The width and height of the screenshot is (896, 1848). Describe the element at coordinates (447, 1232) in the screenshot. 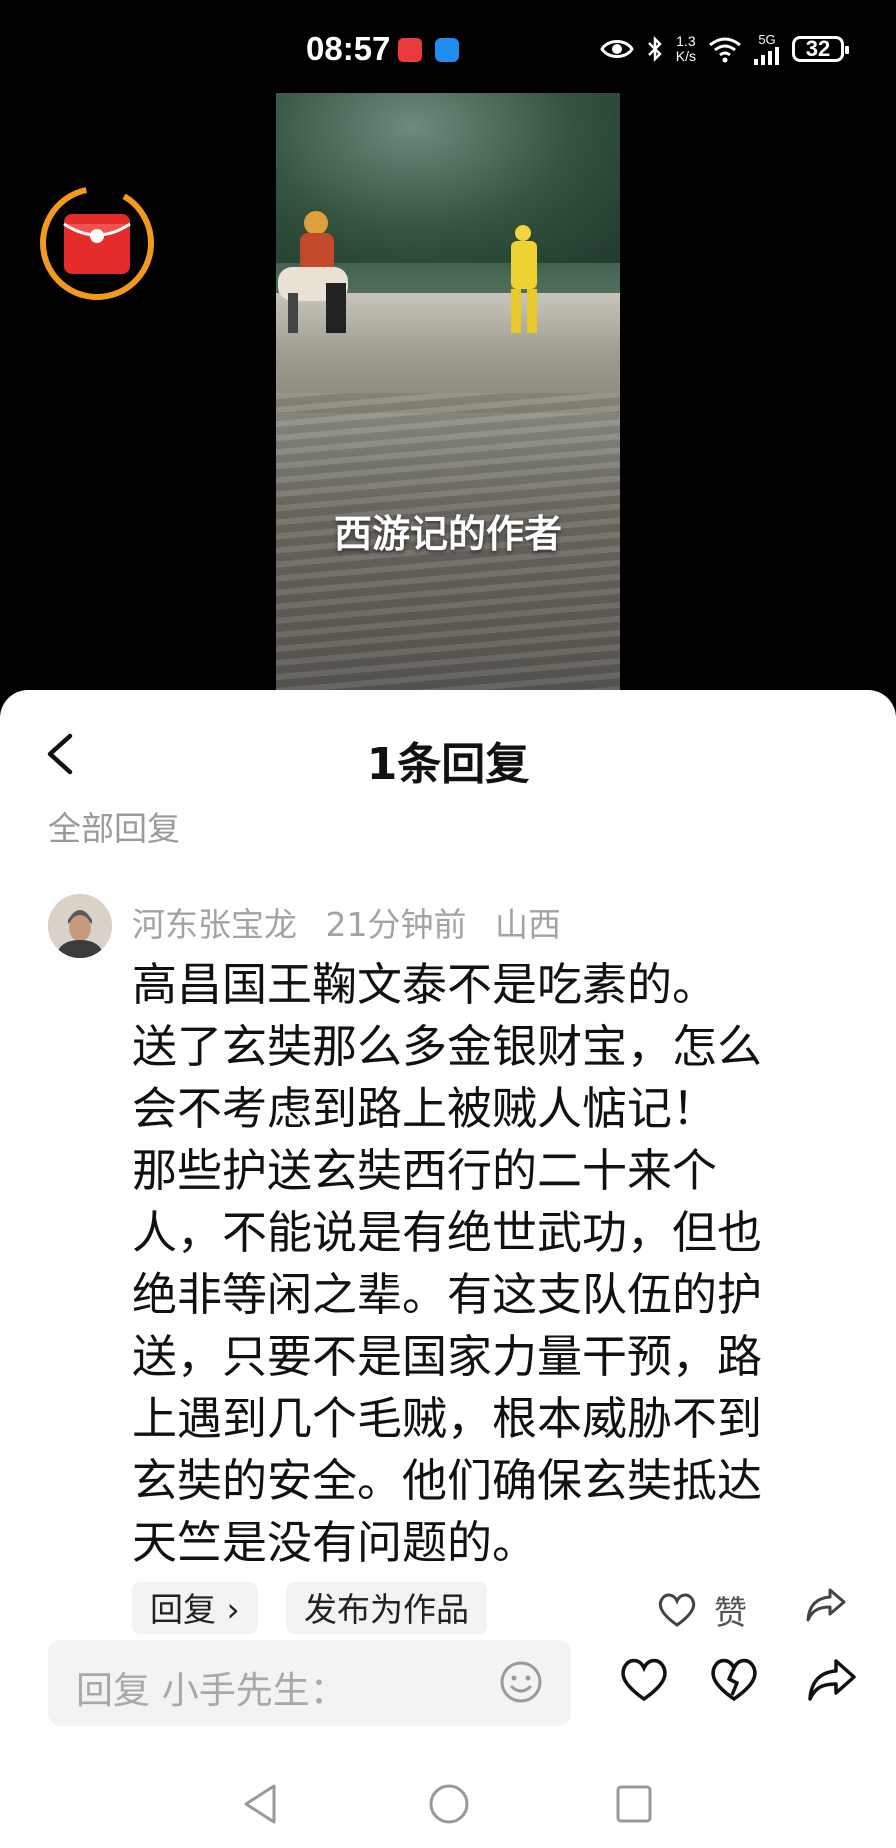

I see `comment-line: 人，不能说是有绝世武功，但也` at that location.